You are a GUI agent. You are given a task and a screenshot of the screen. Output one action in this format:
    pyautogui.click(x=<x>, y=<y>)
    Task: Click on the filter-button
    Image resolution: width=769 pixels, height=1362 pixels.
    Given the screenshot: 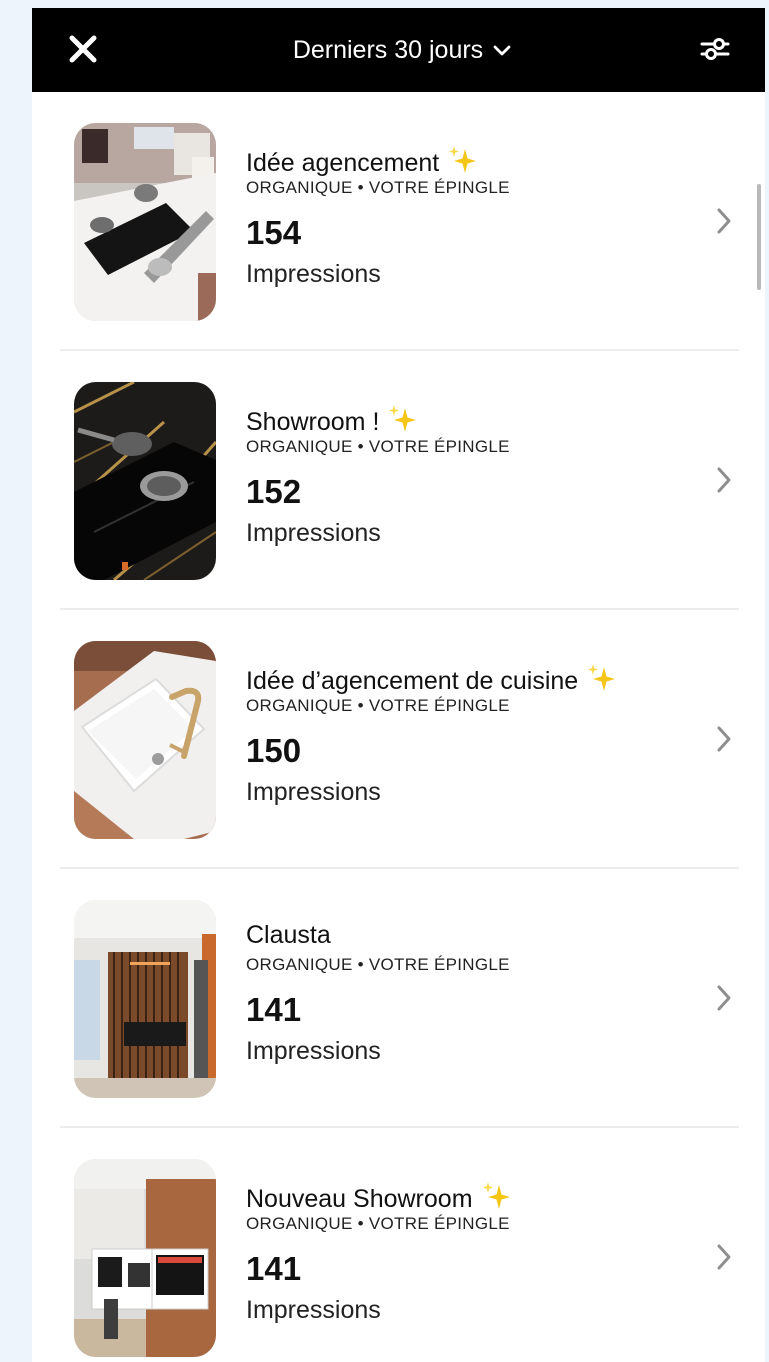 What is the action you would take?
    pyautogui.click(x=715, y=49)
    